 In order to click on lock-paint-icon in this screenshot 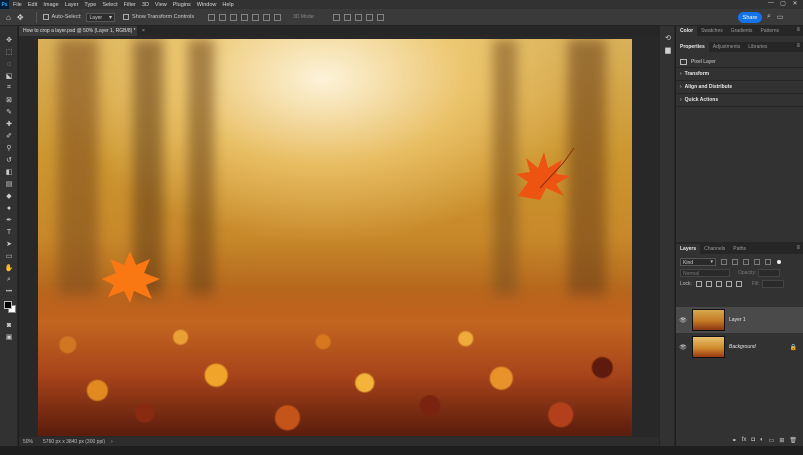, I will do `click(708, 283)`.